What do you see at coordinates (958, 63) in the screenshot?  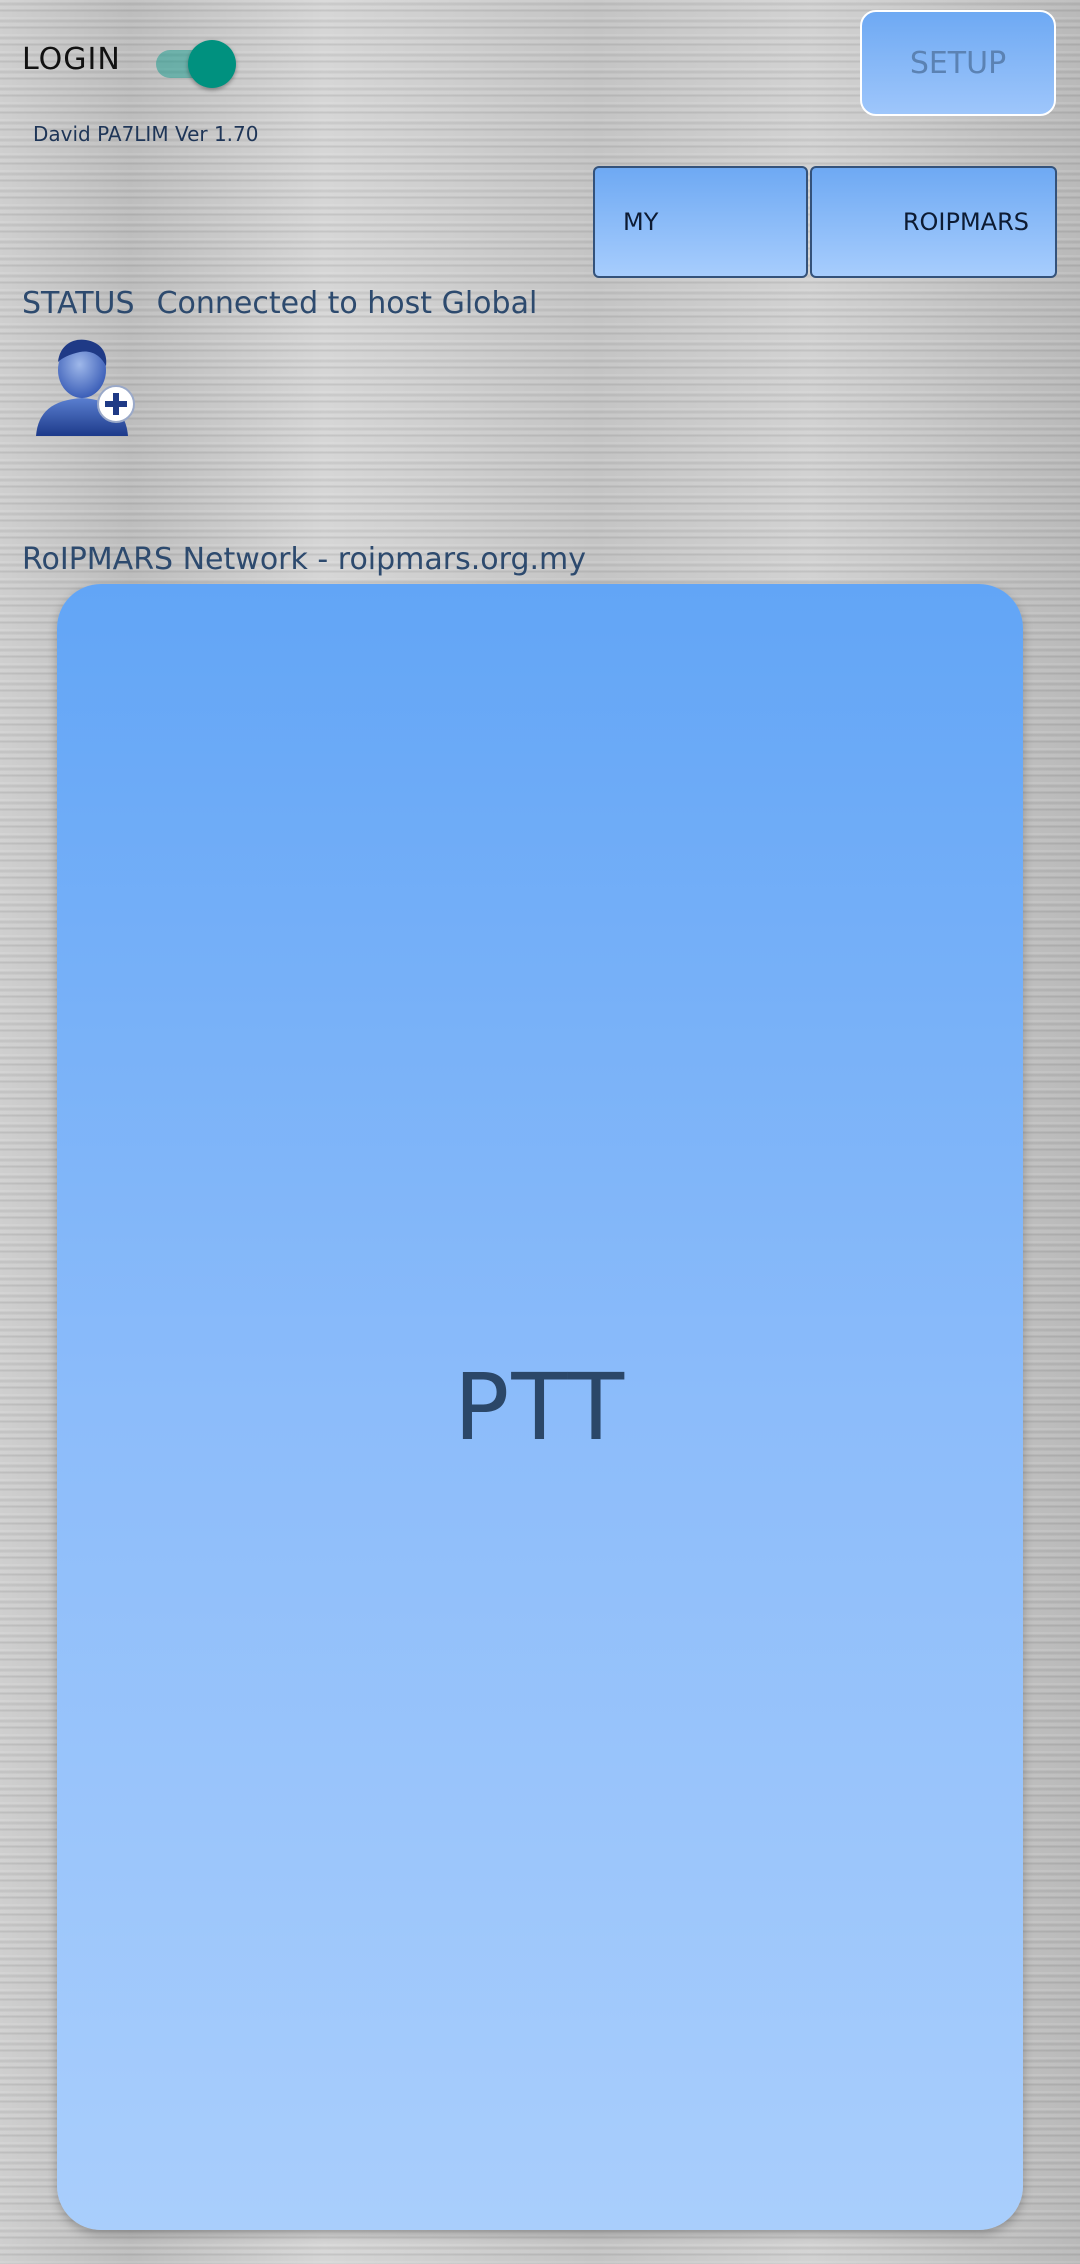 I see `setup-button: SETUP` at bounding box center [958, 63].